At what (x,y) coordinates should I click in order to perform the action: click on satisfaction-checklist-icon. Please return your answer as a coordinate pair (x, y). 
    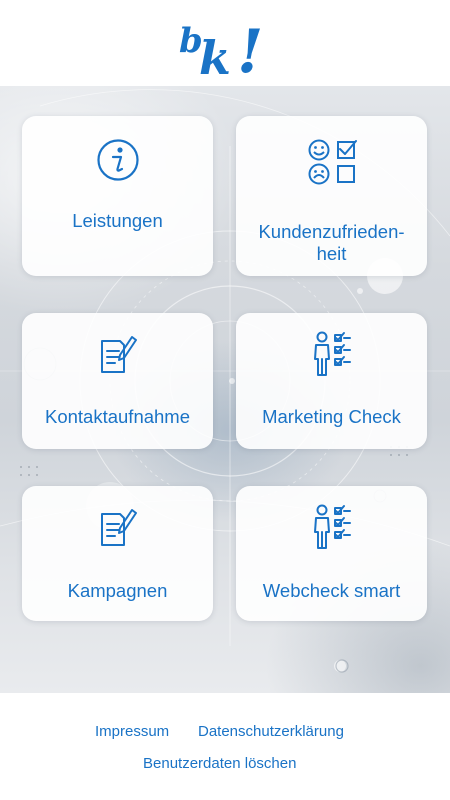
    Looking at the image, I should click on (332, 162).